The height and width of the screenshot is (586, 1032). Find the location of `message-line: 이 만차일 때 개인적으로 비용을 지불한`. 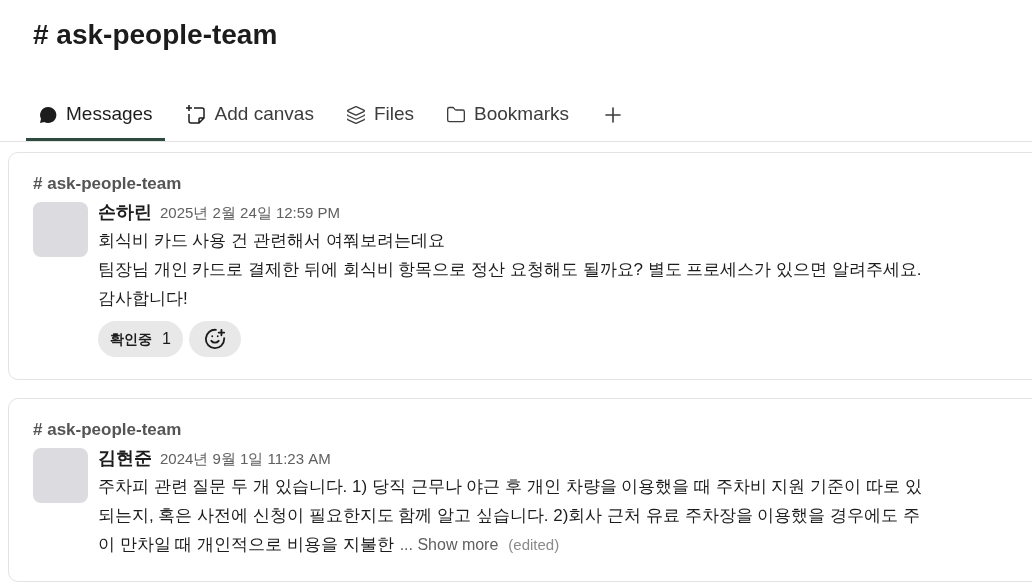

message-line: 이 만차일 때 개인적으로 비용을 지불한 is located at coordinates (246, 545).